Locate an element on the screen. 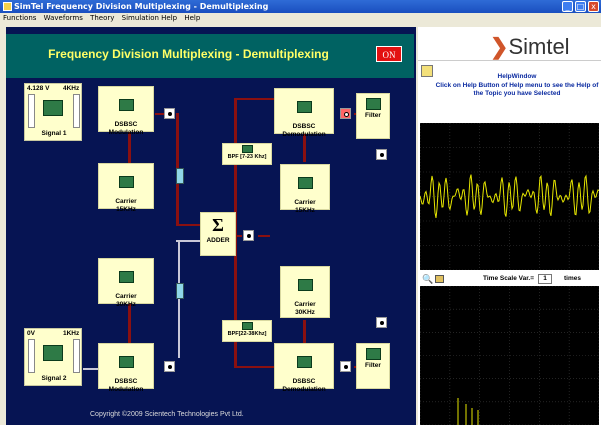 The image size is (601, 425). menu-help: Help is located at coordinates (192, 18).